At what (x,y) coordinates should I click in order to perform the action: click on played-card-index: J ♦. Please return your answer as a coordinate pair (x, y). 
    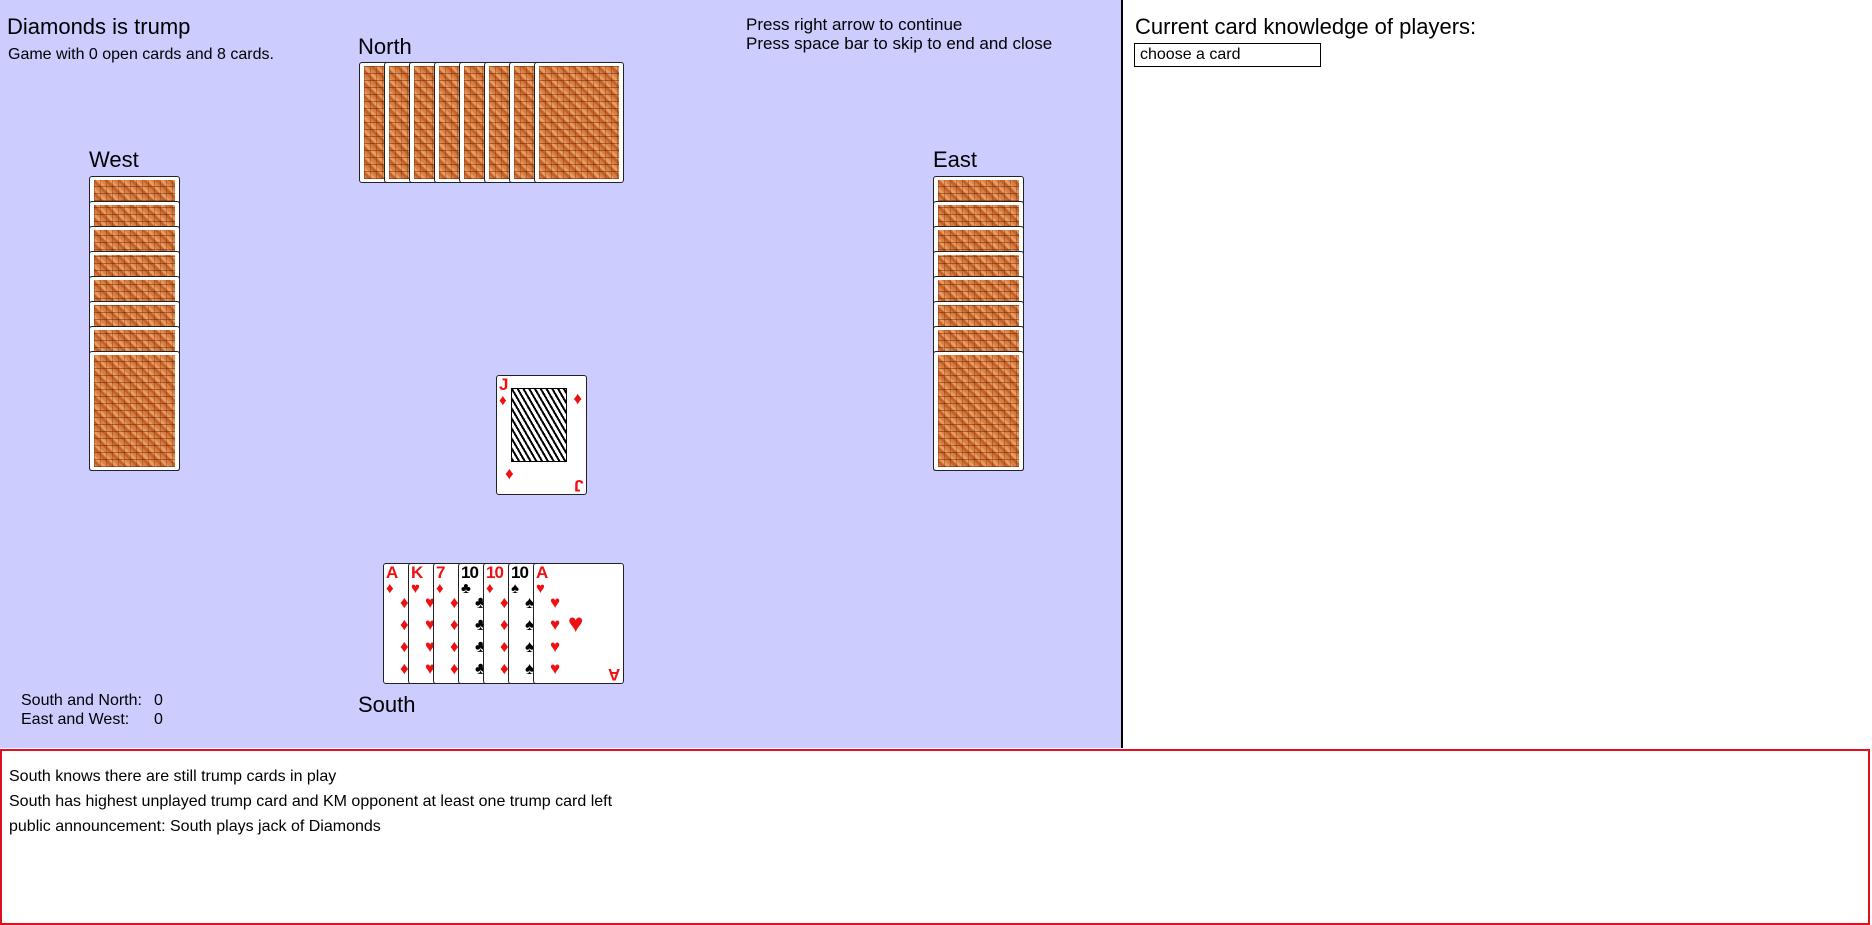
    Looking at the image, I should click on (504, 392).